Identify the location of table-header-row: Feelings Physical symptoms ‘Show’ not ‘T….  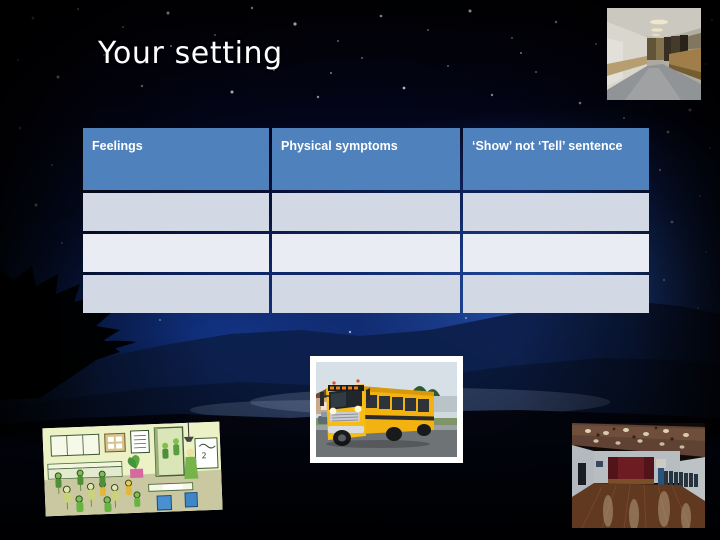
(366, 159).